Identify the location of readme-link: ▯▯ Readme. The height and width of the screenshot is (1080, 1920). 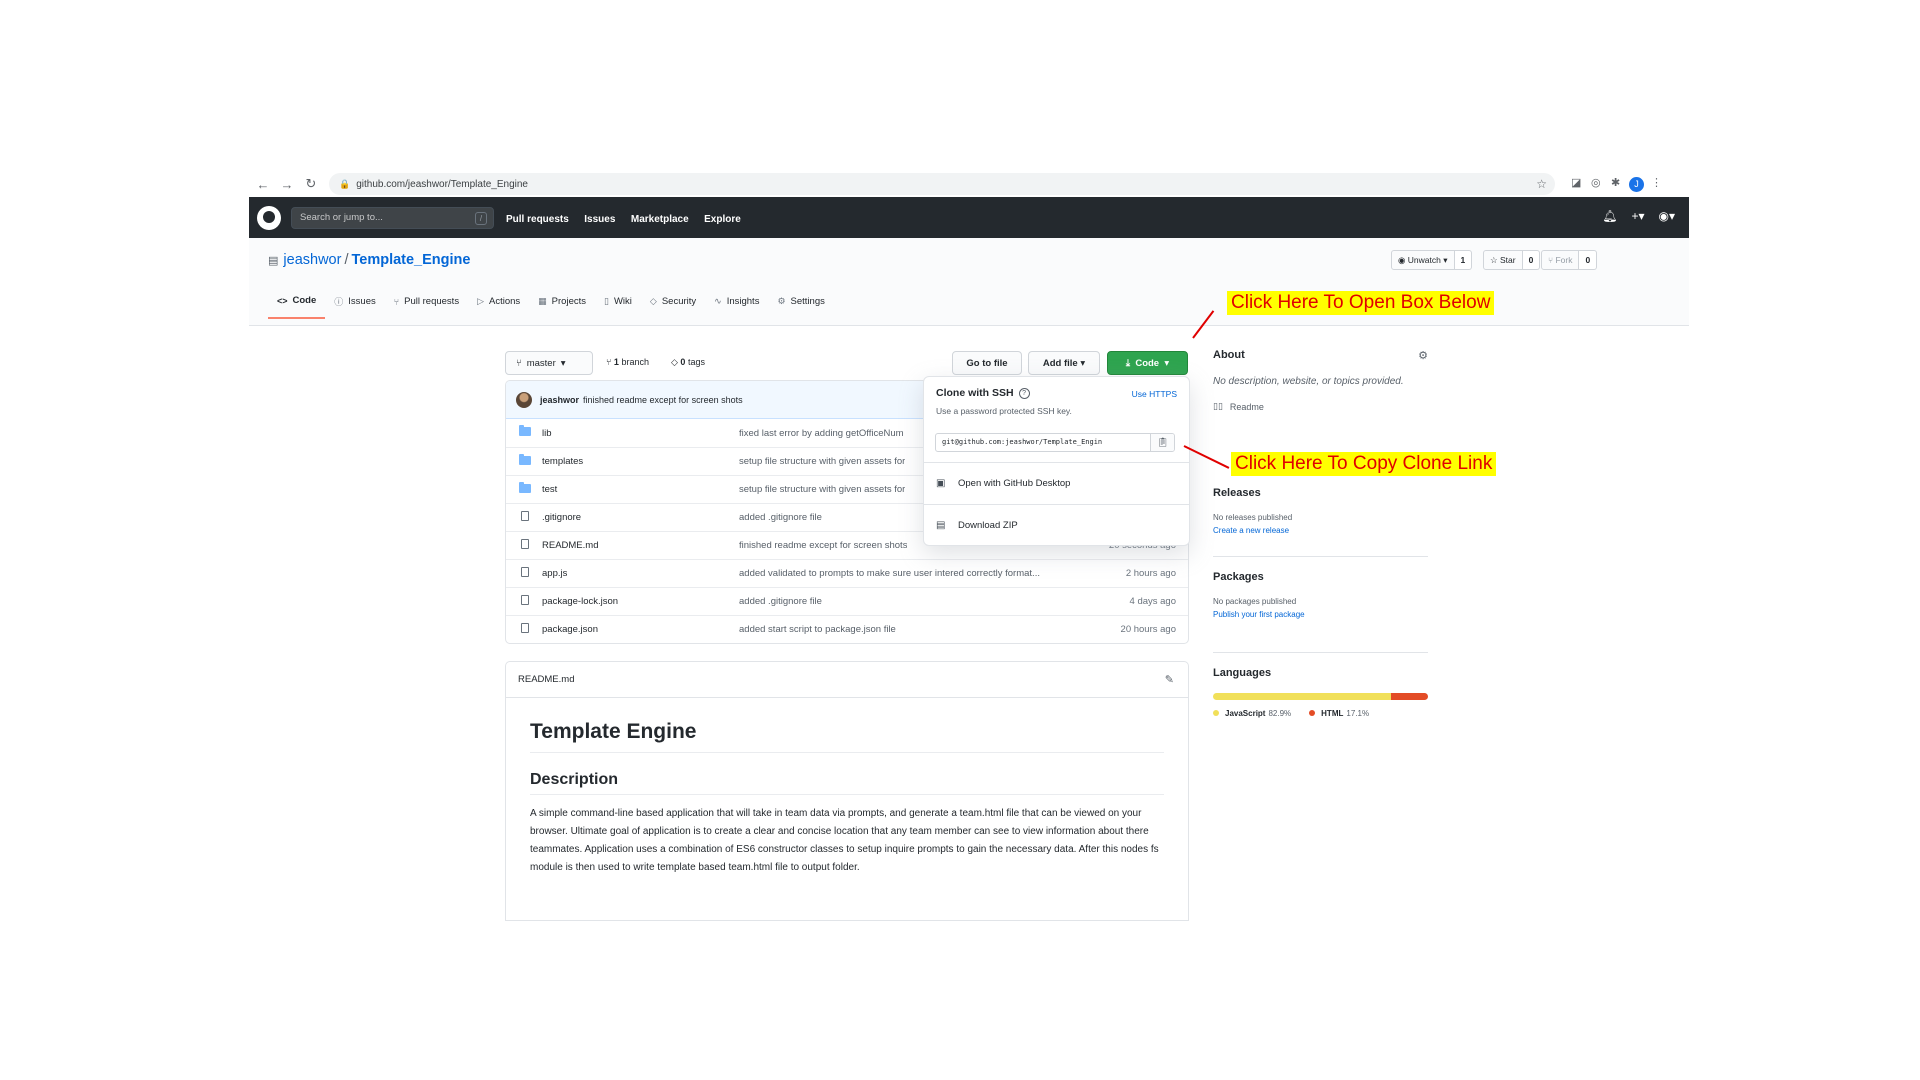
(1320, 406).